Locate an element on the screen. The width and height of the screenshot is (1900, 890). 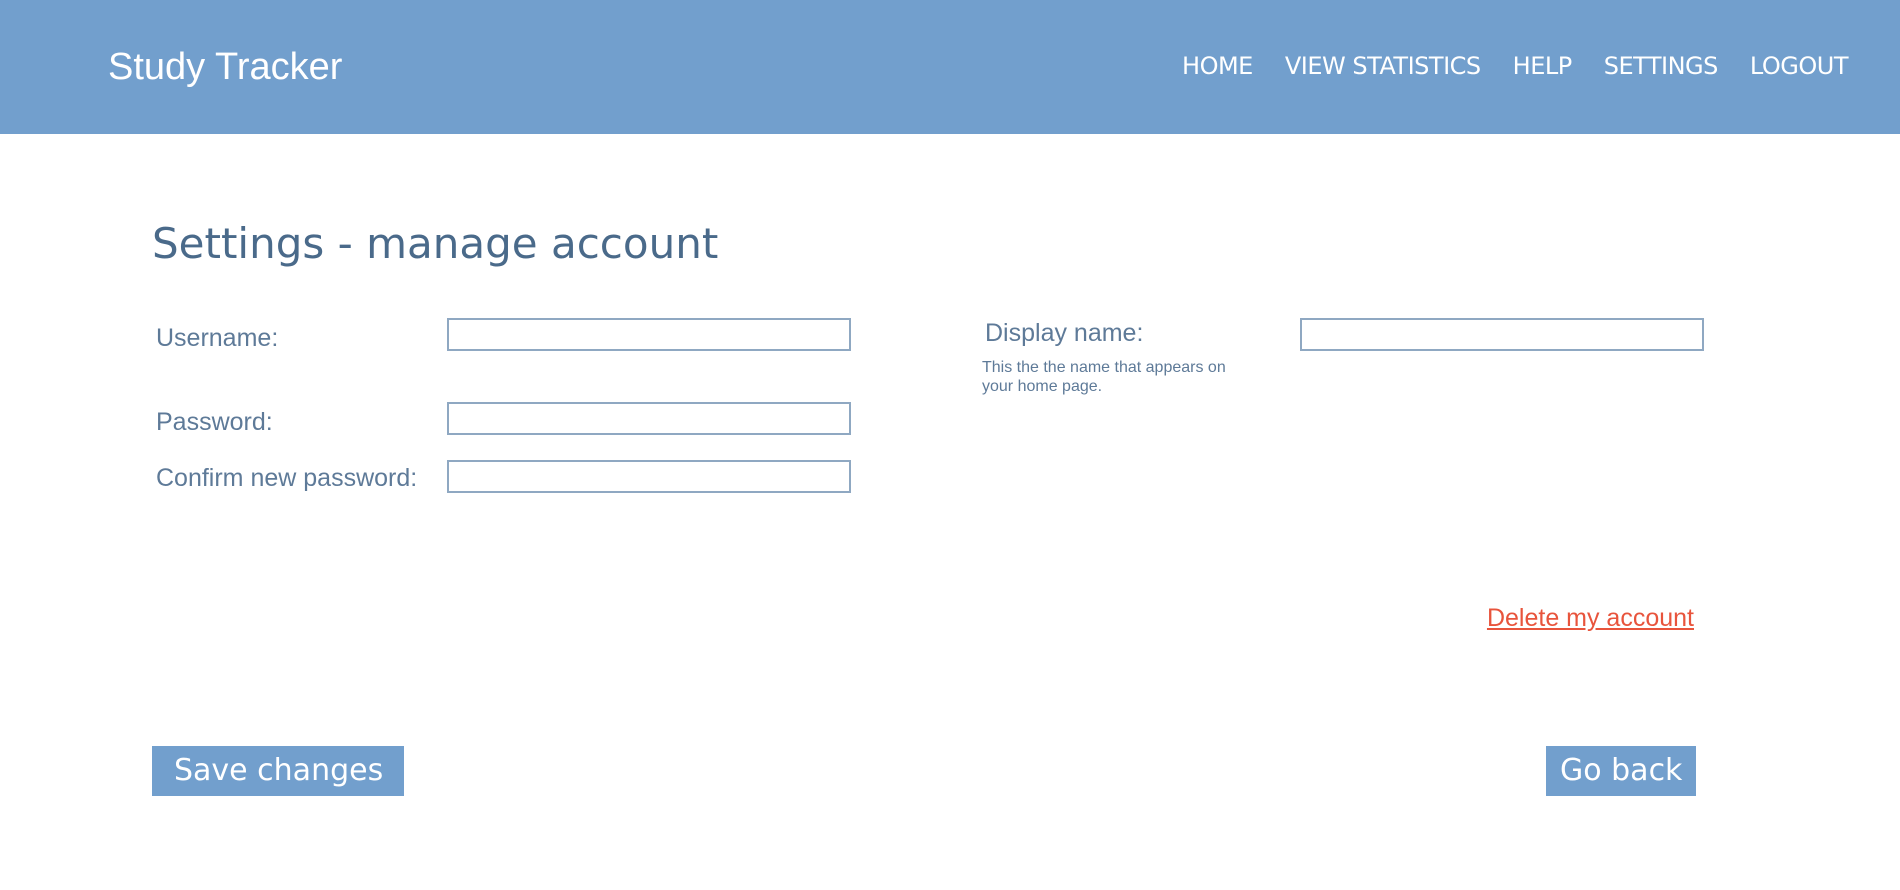
nav-help: HELP is located at coordinates (1543, 66).